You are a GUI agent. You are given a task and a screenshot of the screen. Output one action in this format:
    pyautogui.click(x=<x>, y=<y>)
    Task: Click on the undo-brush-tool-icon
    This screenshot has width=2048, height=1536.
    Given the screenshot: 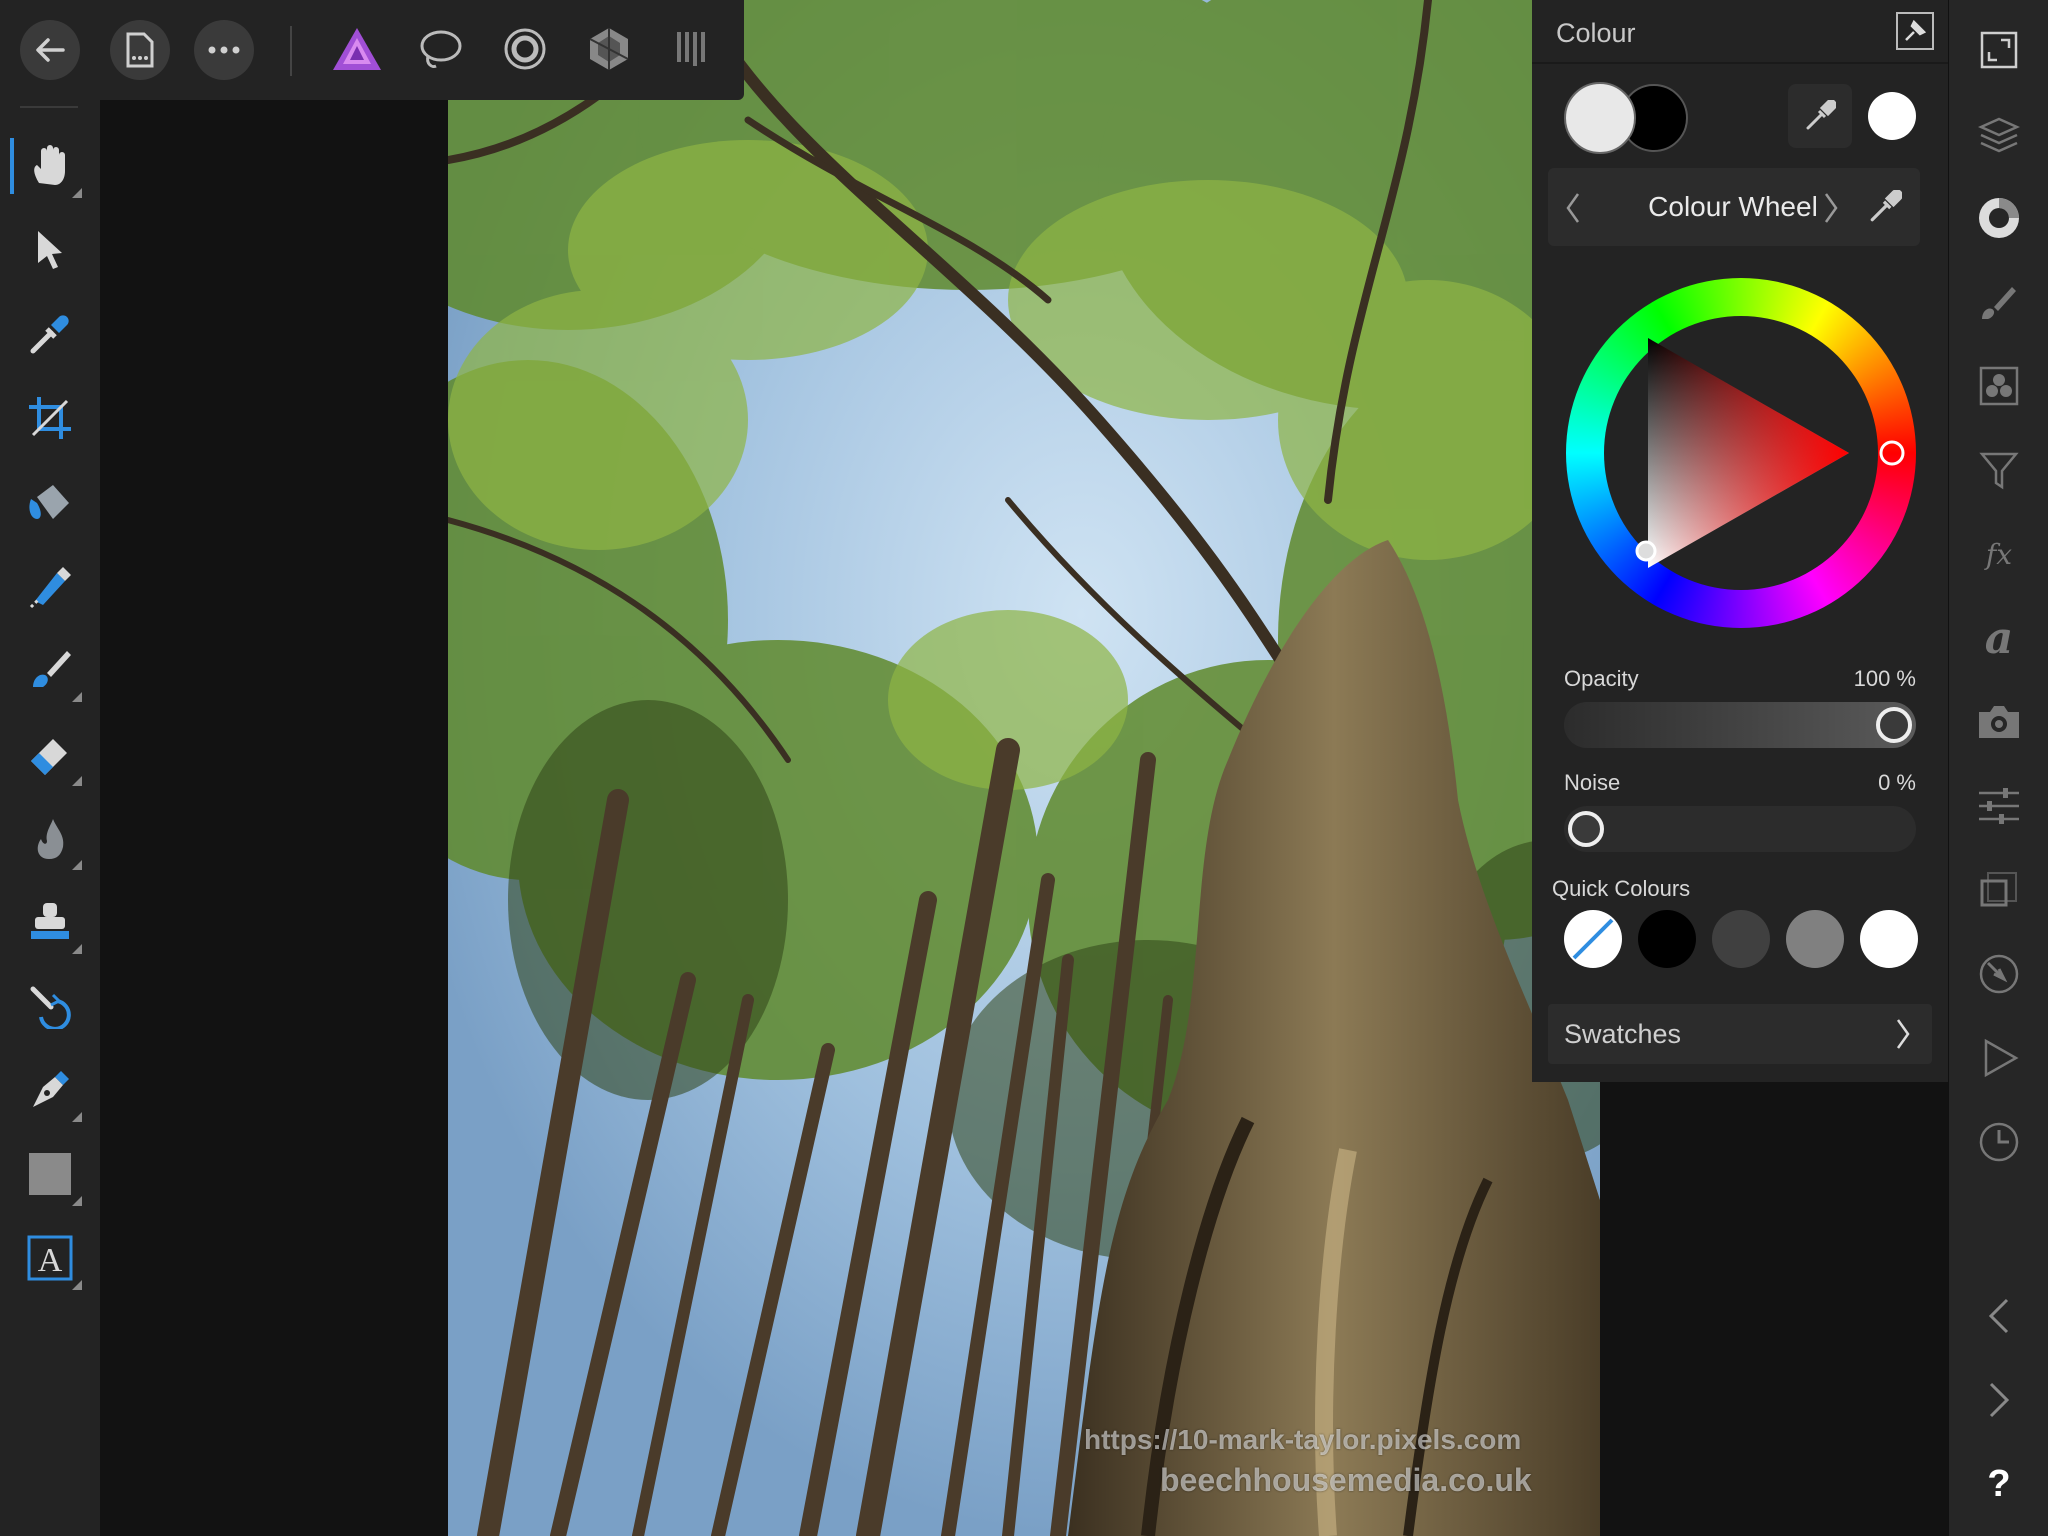 What is the action you would take?
    pyautogui.click(x=50, y=1007)
    